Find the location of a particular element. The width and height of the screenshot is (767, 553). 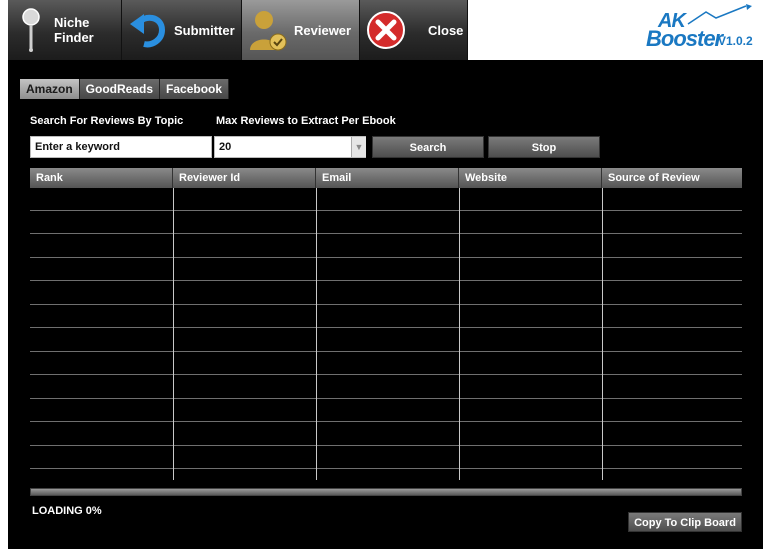

horizontal-scrollbar is located at coordinates (386, 492).